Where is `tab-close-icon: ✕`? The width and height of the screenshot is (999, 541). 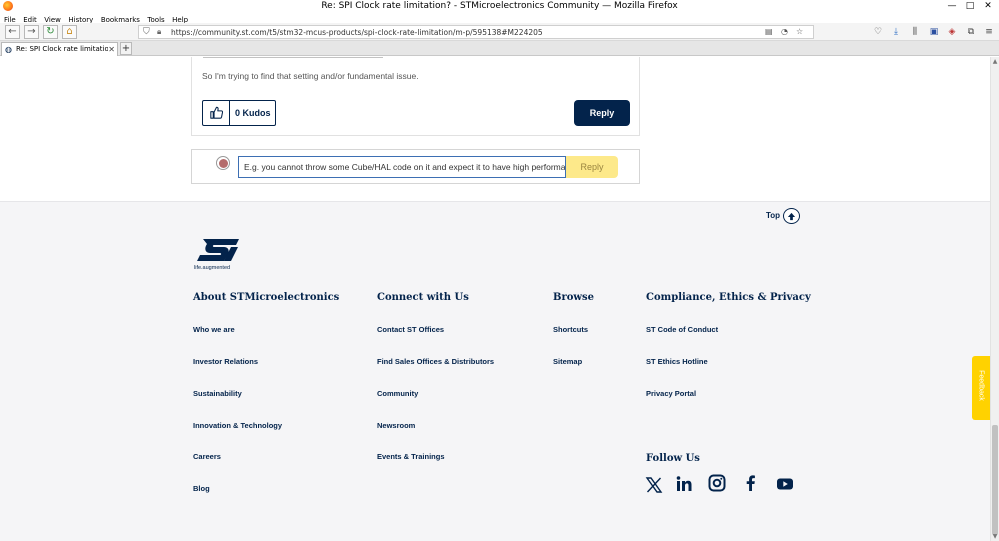 tab-close-icon: ✕ is located at coordinates (111, 49).